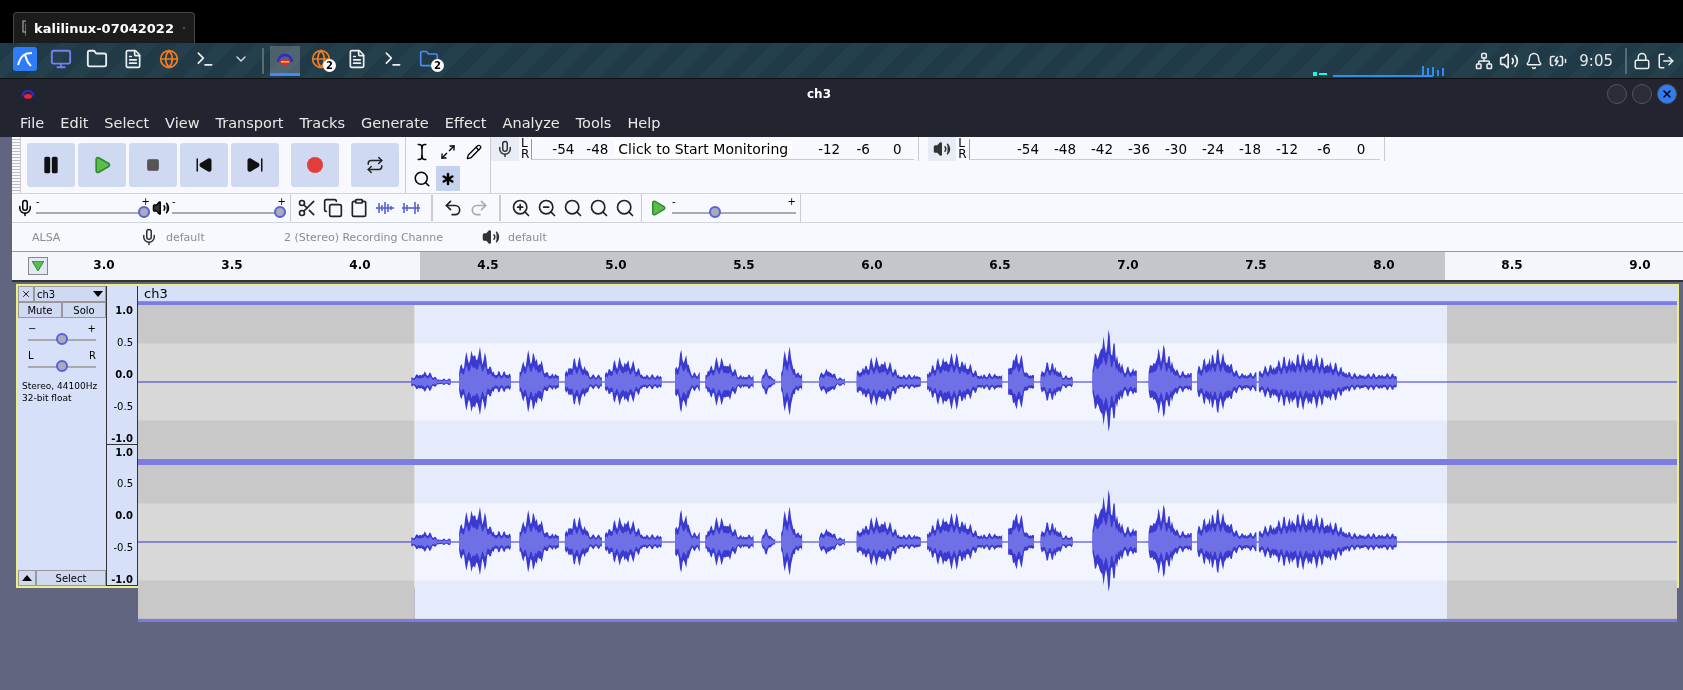 The image size is (1683, 690). What do you see at coordinates (1028, 148) in the screenshot?
I see `meter-tick: -54` at bounding box center [1028, 148].